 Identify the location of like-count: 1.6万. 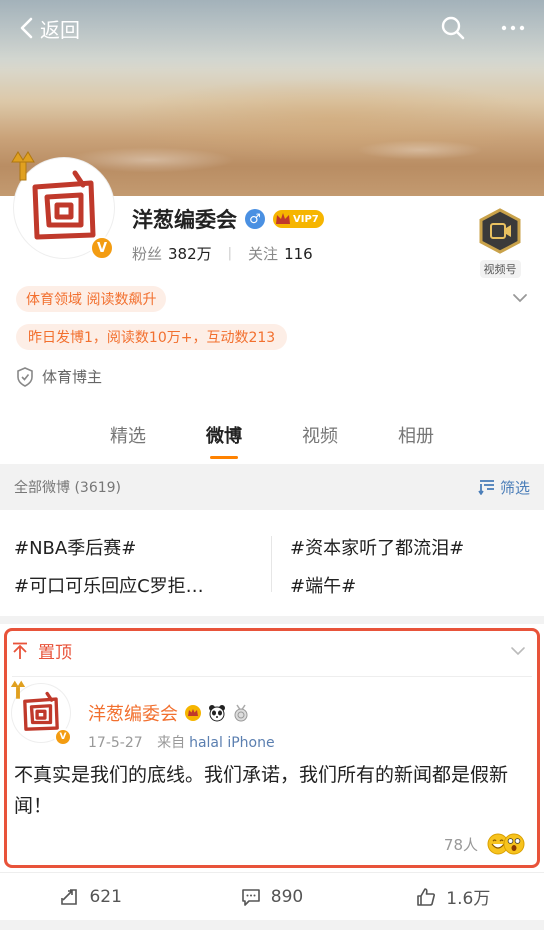
(468, 899).